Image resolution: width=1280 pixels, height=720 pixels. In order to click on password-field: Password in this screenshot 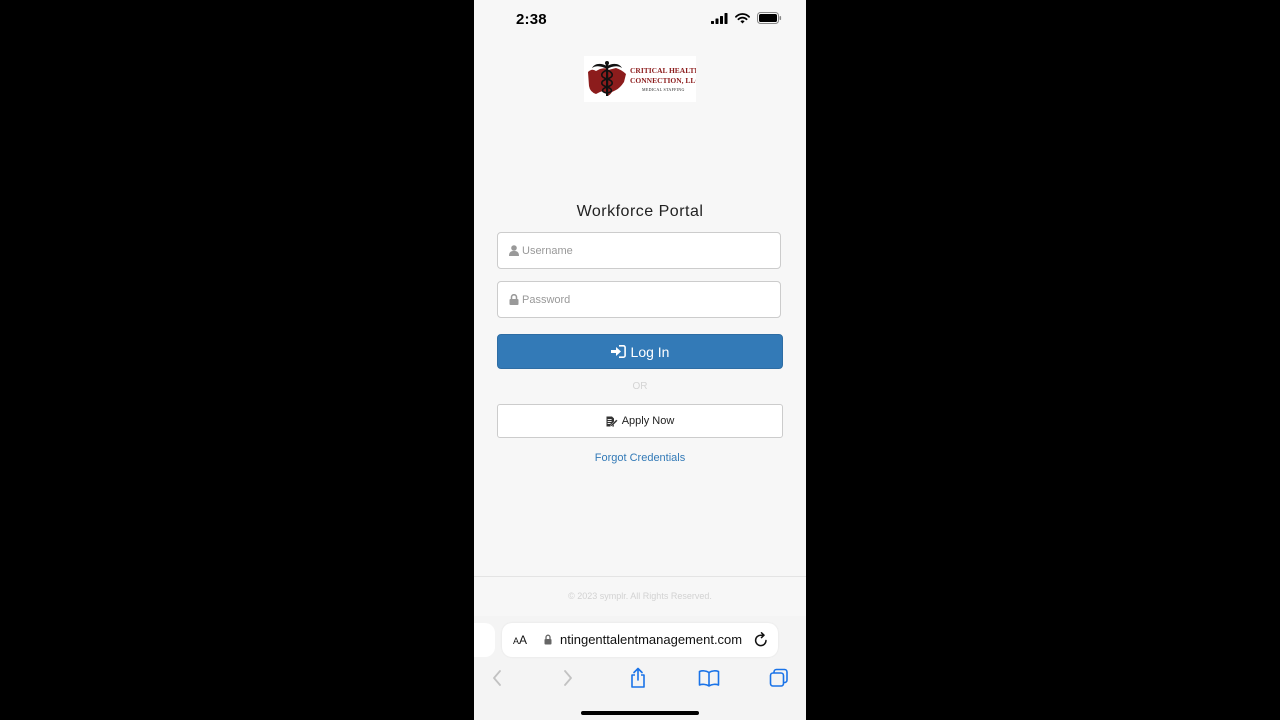, I will do `click(639, 299)`.